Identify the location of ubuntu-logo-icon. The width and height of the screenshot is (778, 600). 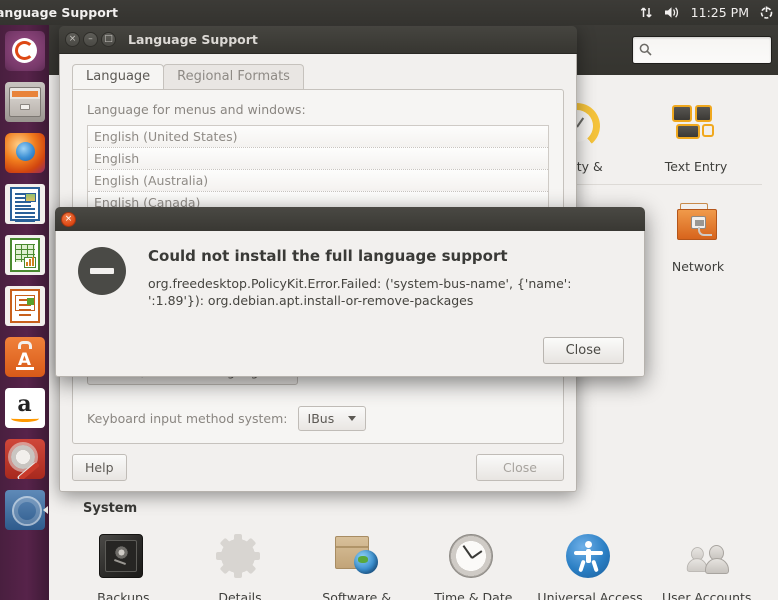
(24, 50).